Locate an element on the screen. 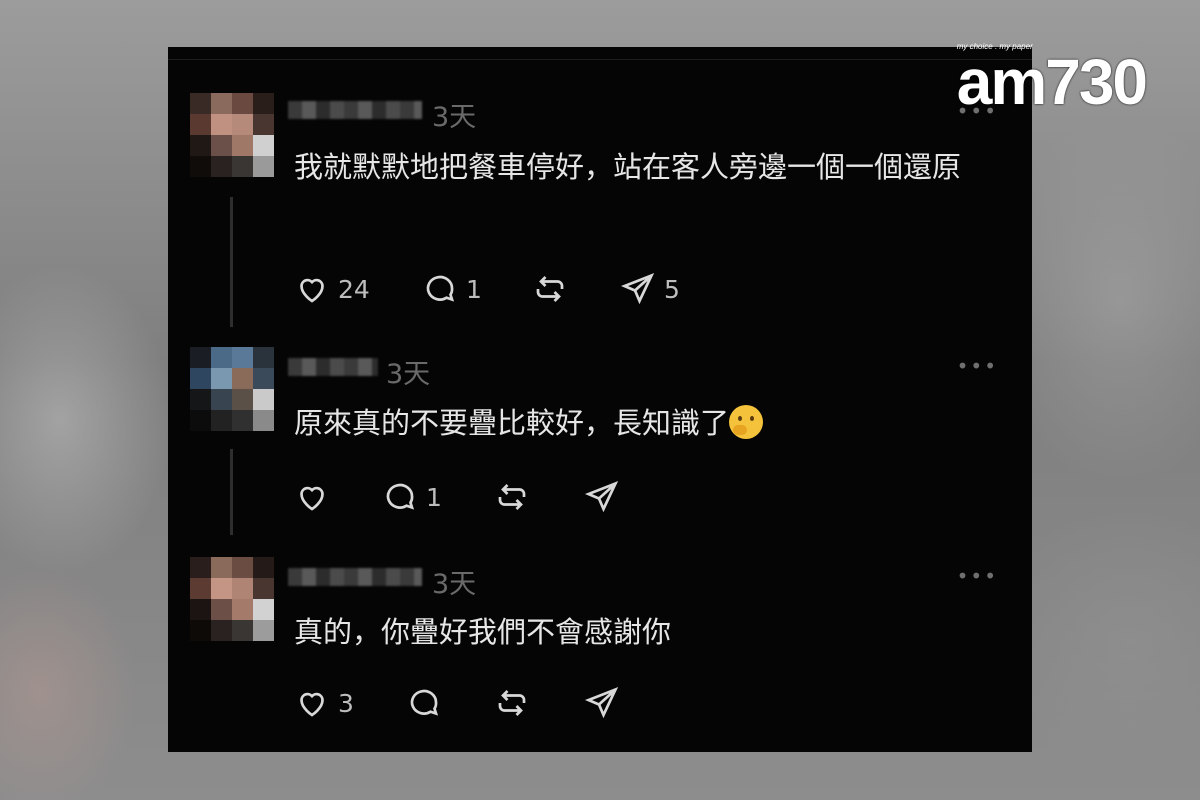 Image resolution: width=1200 pixels, height=800 pixels. like-button: 3 is located at coordinates (324, 703).